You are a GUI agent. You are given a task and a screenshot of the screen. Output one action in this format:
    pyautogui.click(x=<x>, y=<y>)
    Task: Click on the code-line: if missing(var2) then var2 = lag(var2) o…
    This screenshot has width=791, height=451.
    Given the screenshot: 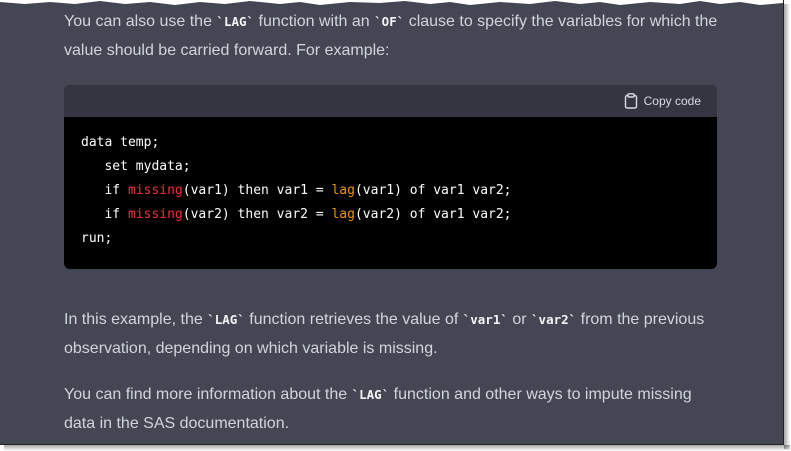 What is the action you would take?
    pyautogui.click(x=296, y=214)
    